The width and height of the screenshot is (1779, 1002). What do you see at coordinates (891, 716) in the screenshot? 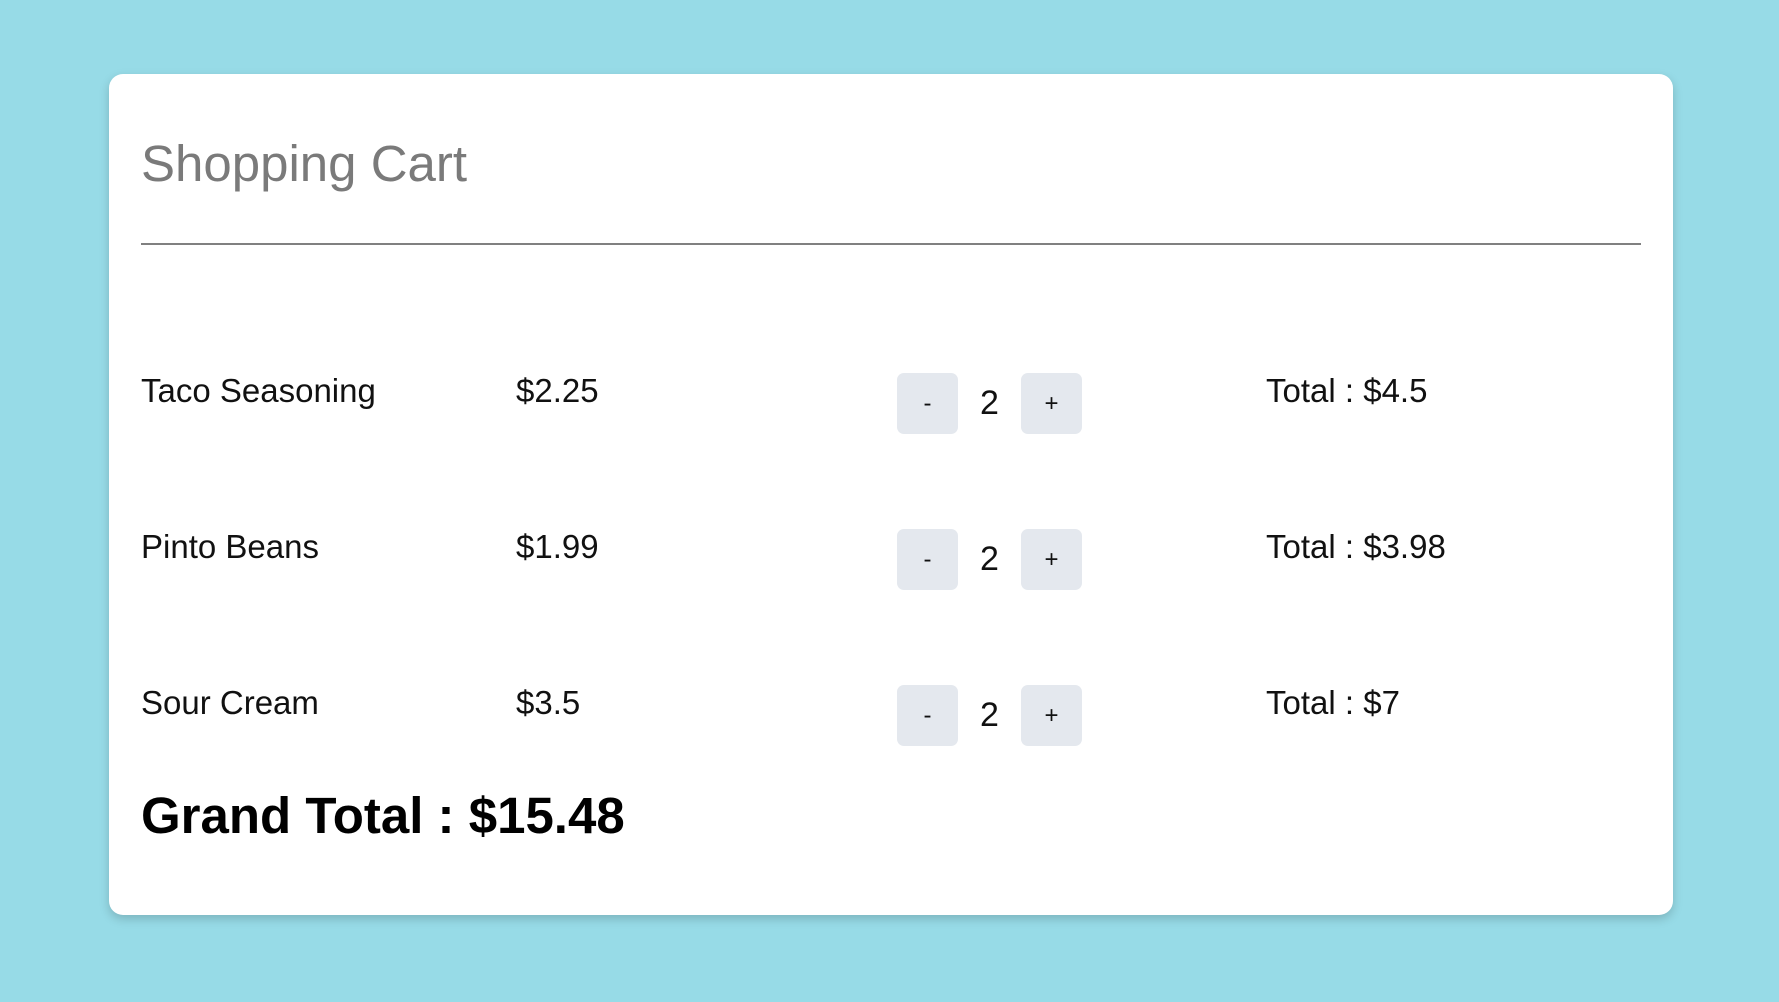
I see `cart-item-row: Sour Cream $3.5 - 2 + Total : $7` at bounding box center [891, 716].